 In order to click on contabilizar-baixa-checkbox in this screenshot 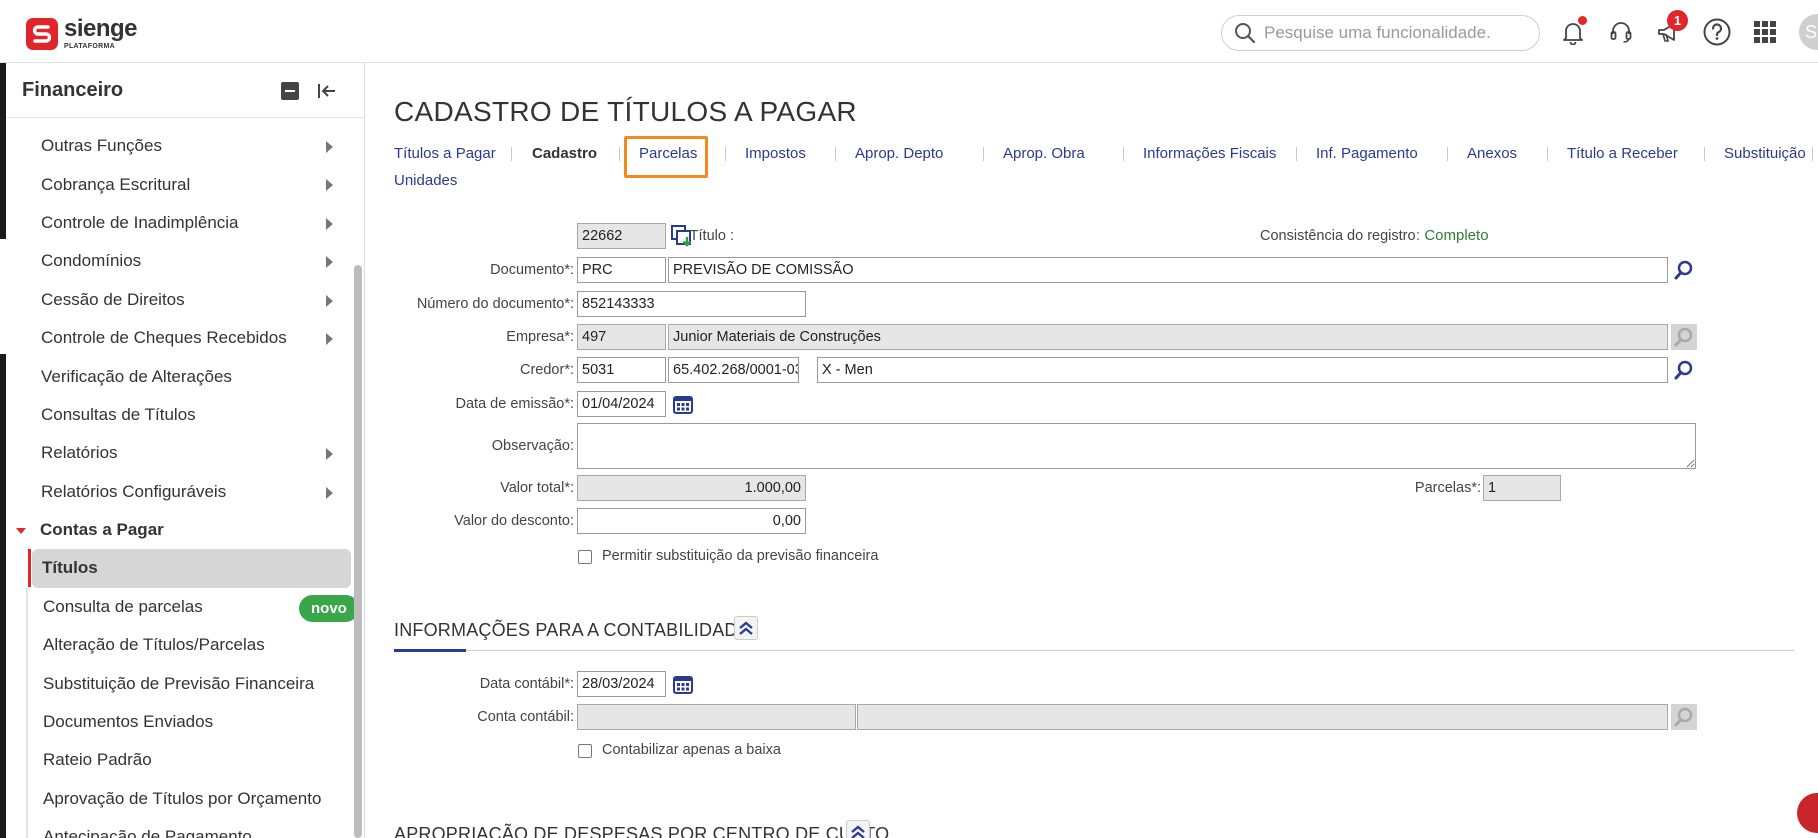, I will do `click(585, 751)`.